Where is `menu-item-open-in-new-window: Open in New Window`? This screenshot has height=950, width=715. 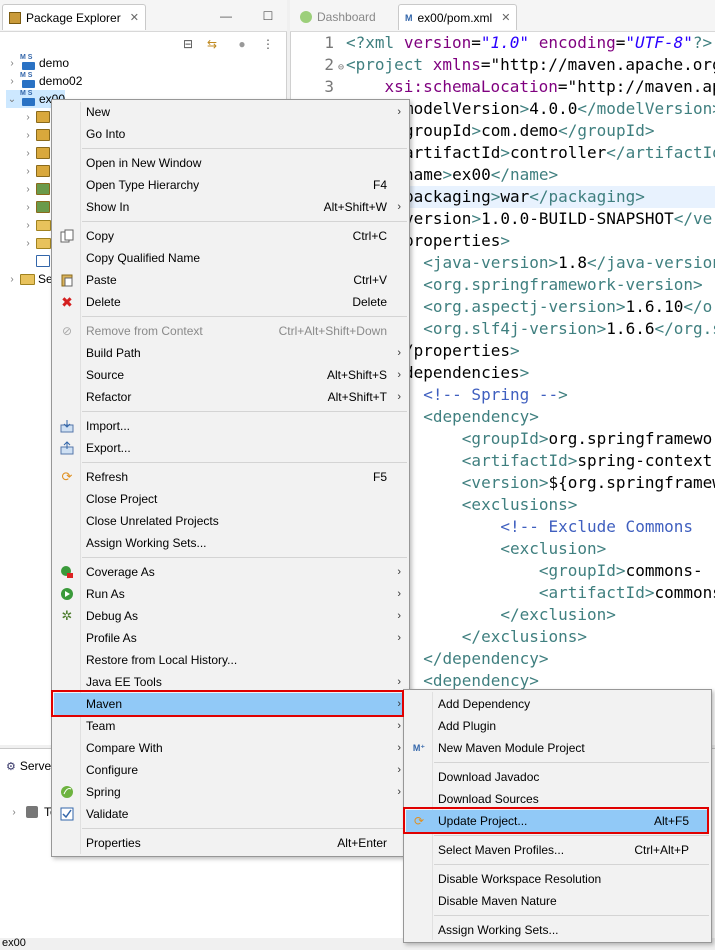
menu-item-open-in-new-window: Open in New Window is located at coordinates (230, 163).